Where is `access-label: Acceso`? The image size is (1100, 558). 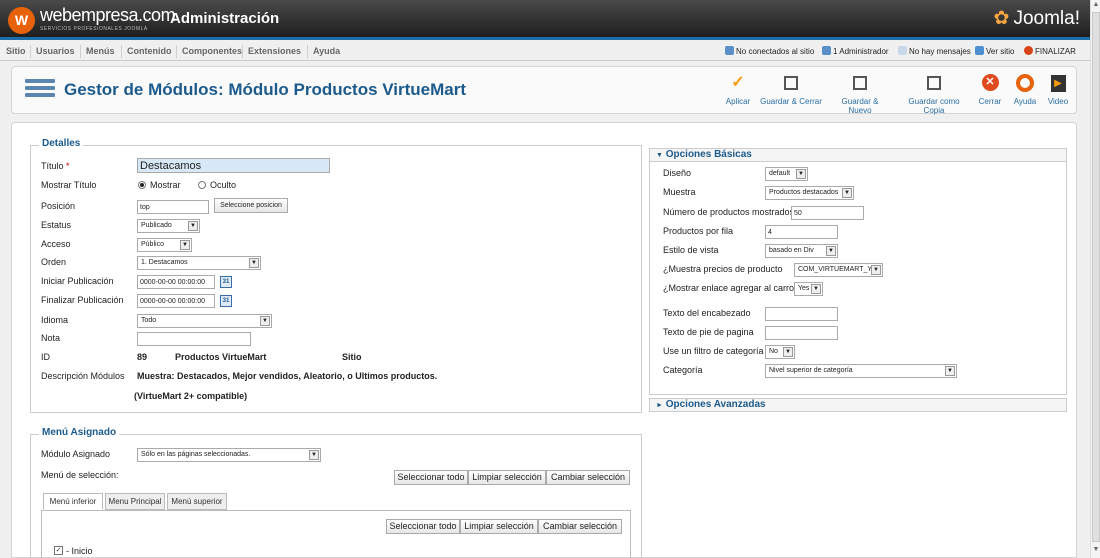 access-label: Acceso is located at coordinates (56, 244).